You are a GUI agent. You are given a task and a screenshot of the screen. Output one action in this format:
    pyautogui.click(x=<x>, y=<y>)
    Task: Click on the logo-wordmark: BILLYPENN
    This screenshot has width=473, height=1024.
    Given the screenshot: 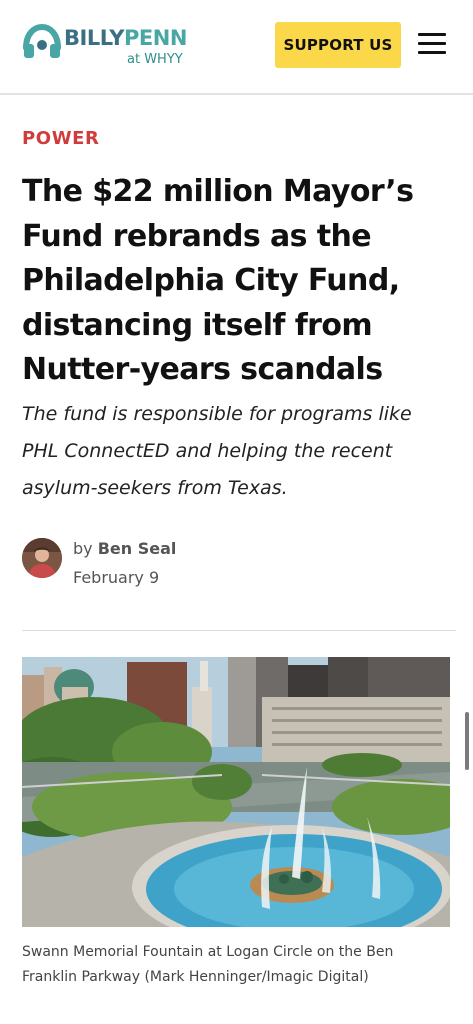 What is the action you would take?
    pyautogui.click(x=125, y=38)
    